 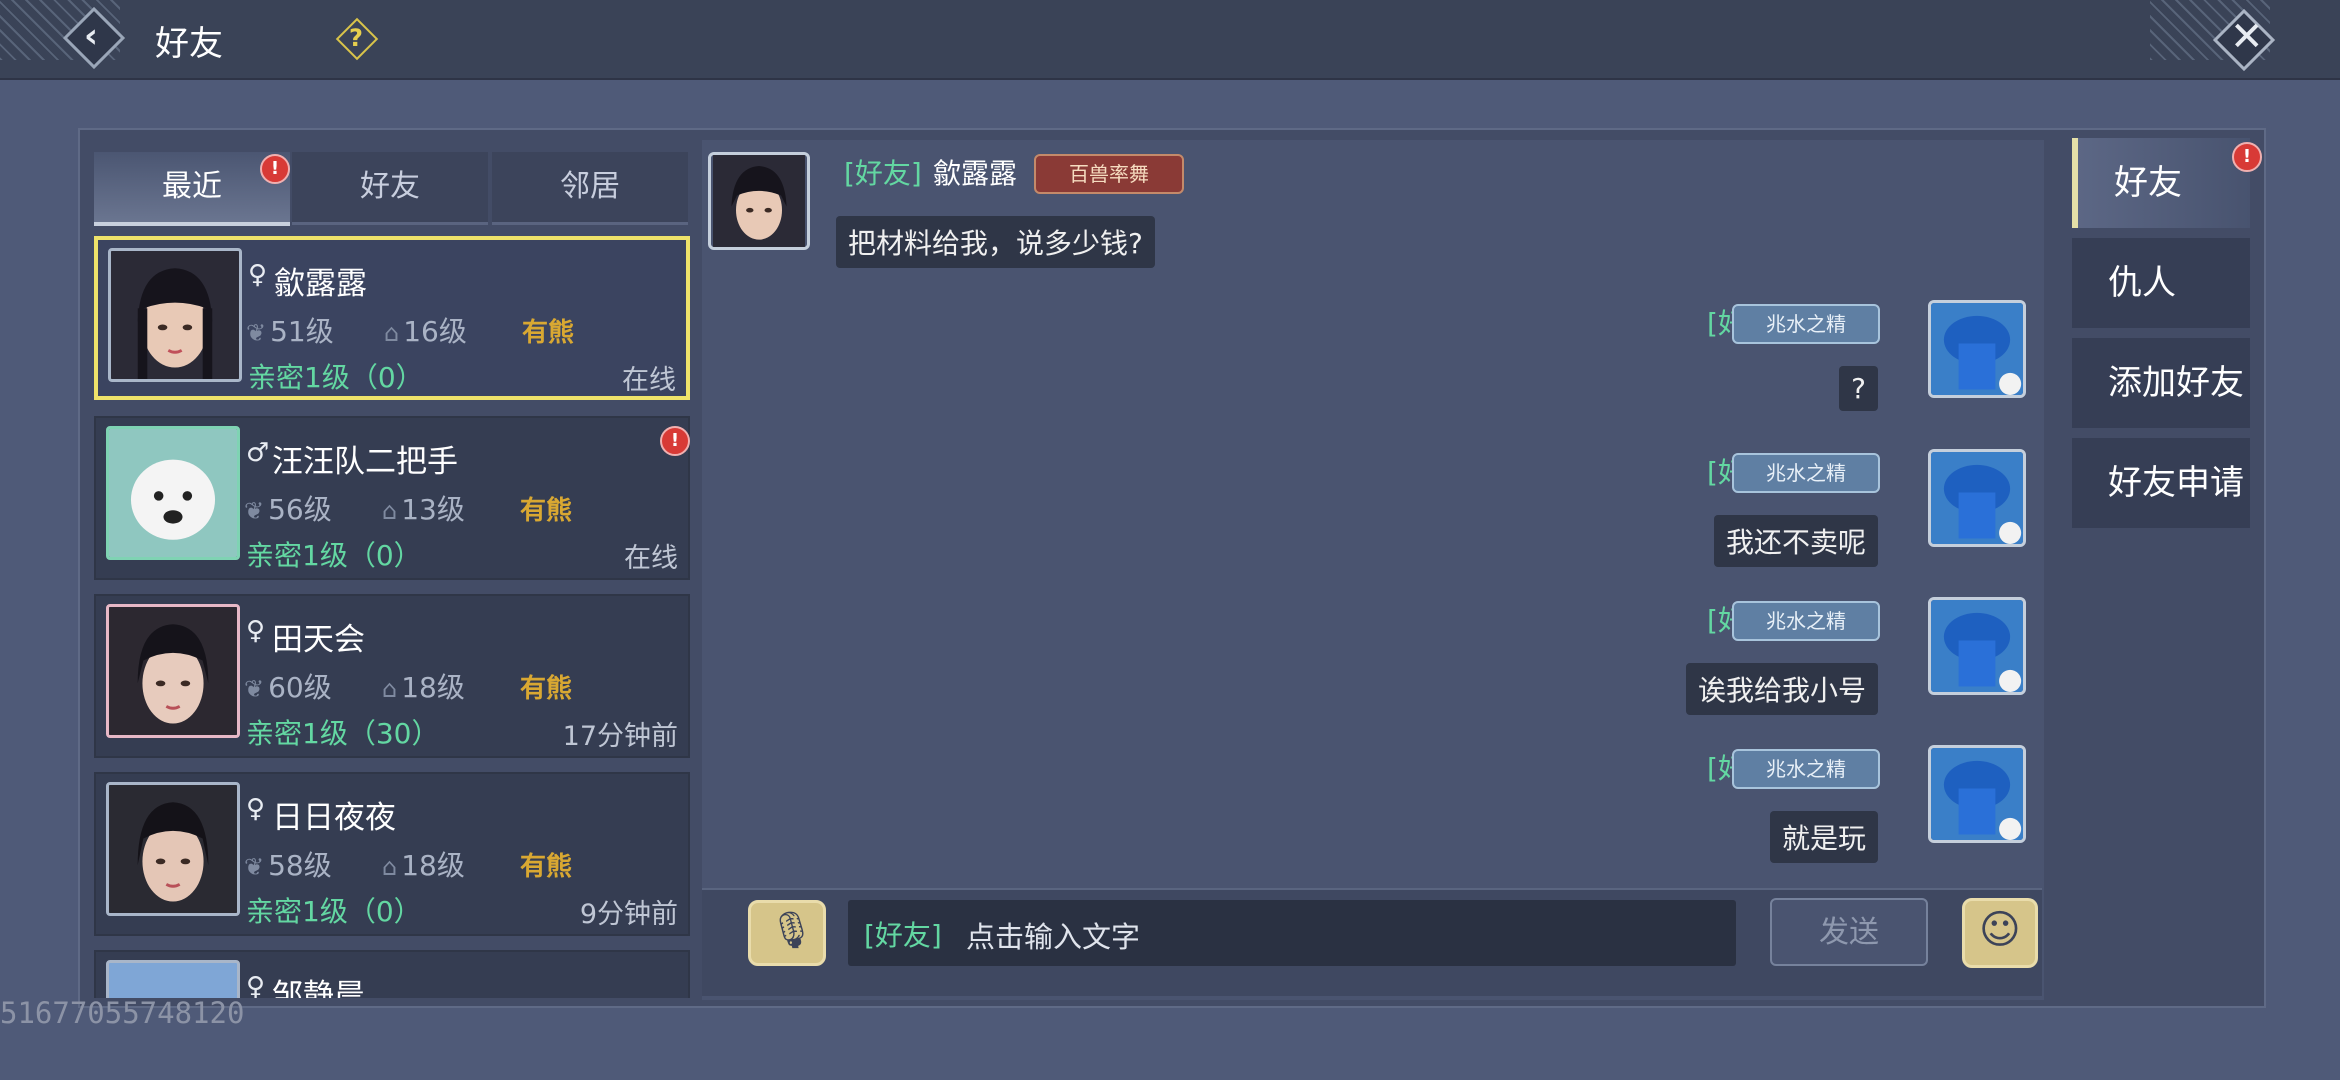 What do you see at coordinates (365, 462) in the screenshot?
I see `friend-name: 汪汪队二把手` at bounding box center [365, 462].